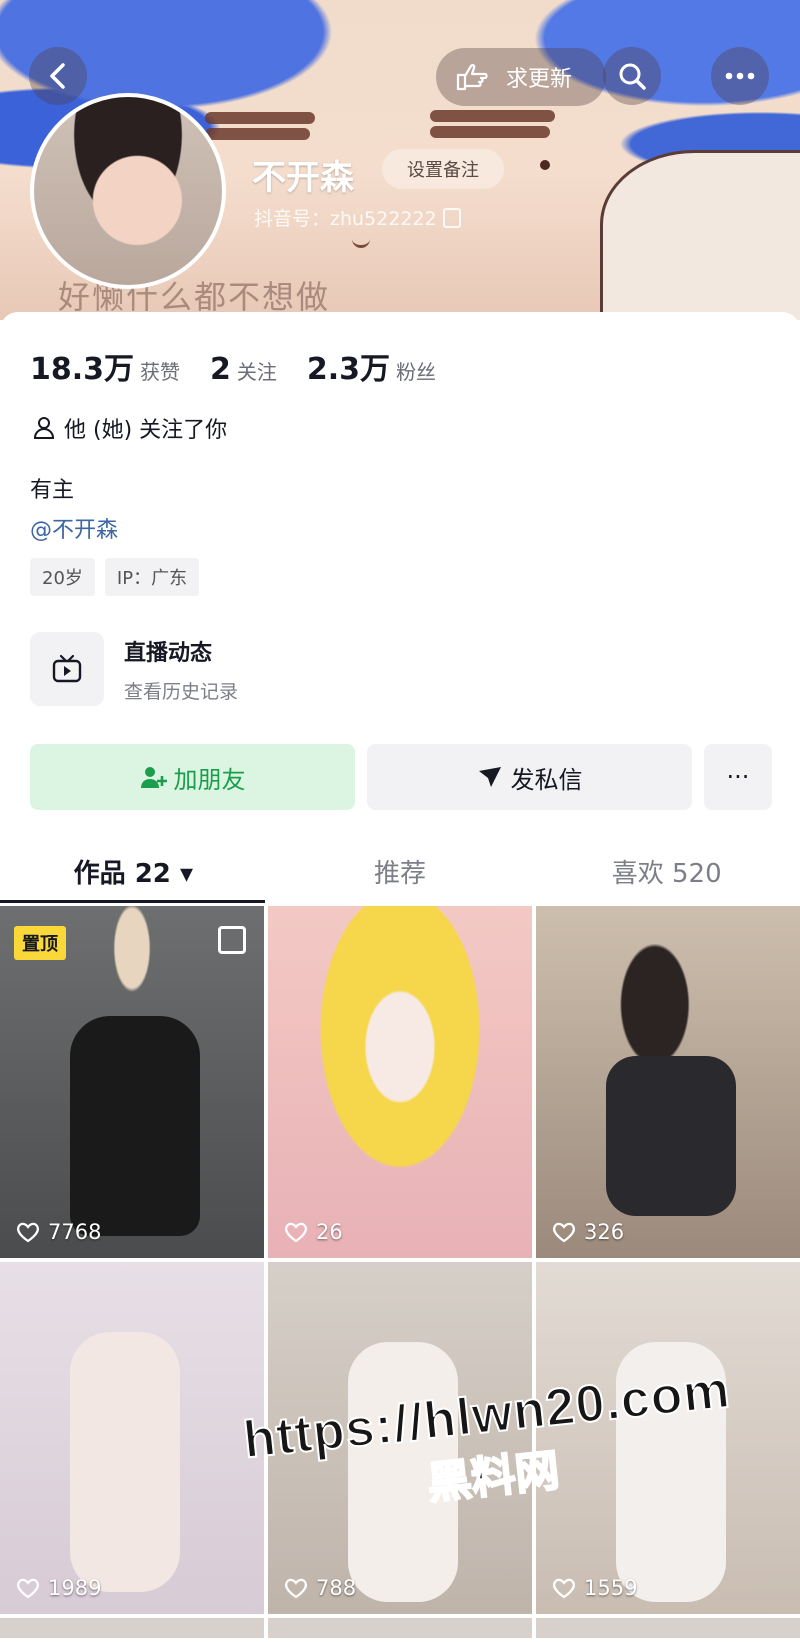  I want to click on pointing-hand-icon, so click(472, 77).